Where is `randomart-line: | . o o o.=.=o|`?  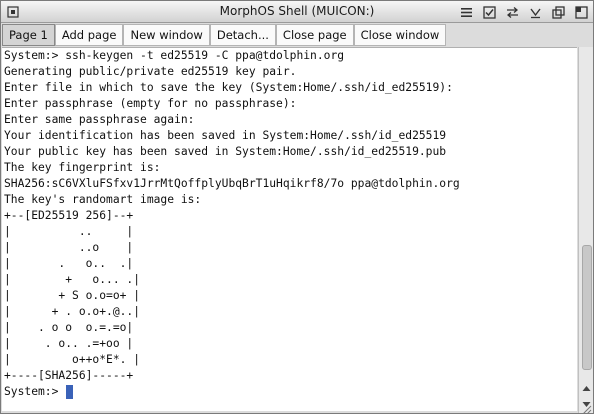
randomart-line: | . o o o.=.=o| is located at coordinates (69, 327).